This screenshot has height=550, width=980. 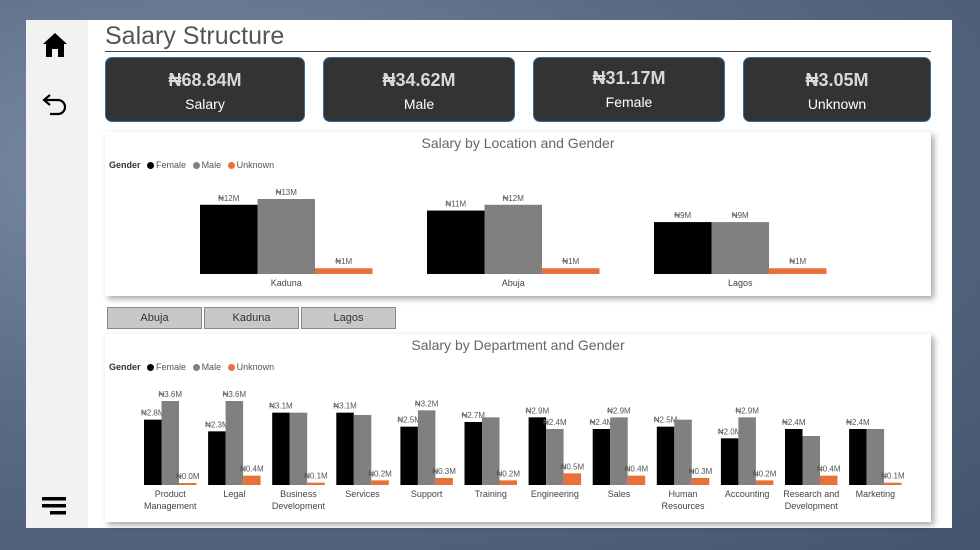 I want to click on data-label: ₦2.3M, so click(x=217, y=424).